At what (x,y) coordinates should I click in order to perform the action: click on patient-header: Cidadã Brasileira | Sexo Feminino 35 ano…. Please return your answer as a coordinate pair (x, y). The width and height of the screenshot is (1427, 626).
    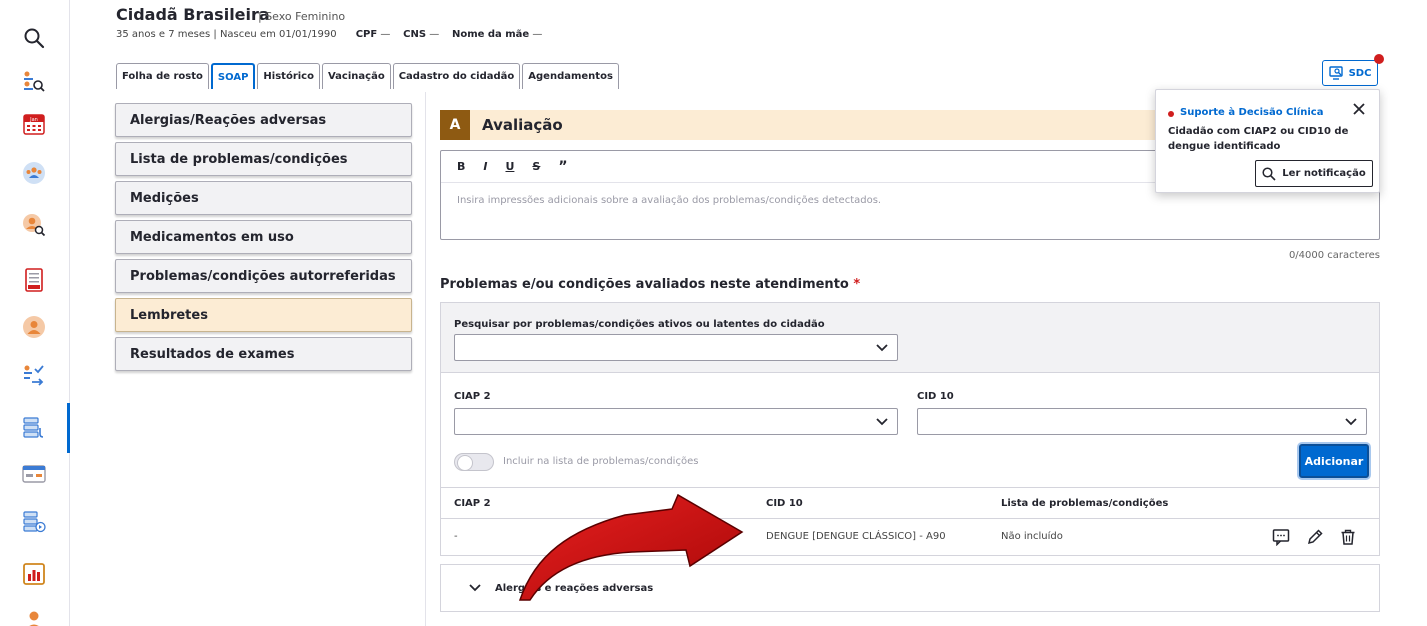
    Looking at the image, I should click on (761, 46).